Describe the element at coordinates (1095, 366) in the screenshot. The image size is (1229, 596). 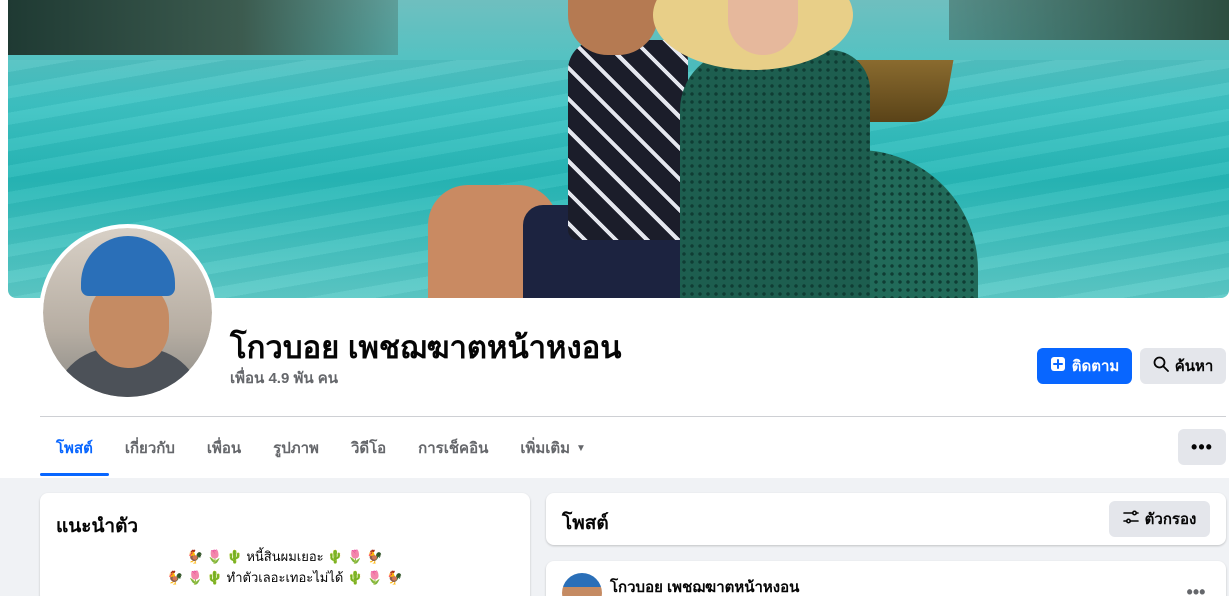
I see `follow-label: ติดตาม` at that location.